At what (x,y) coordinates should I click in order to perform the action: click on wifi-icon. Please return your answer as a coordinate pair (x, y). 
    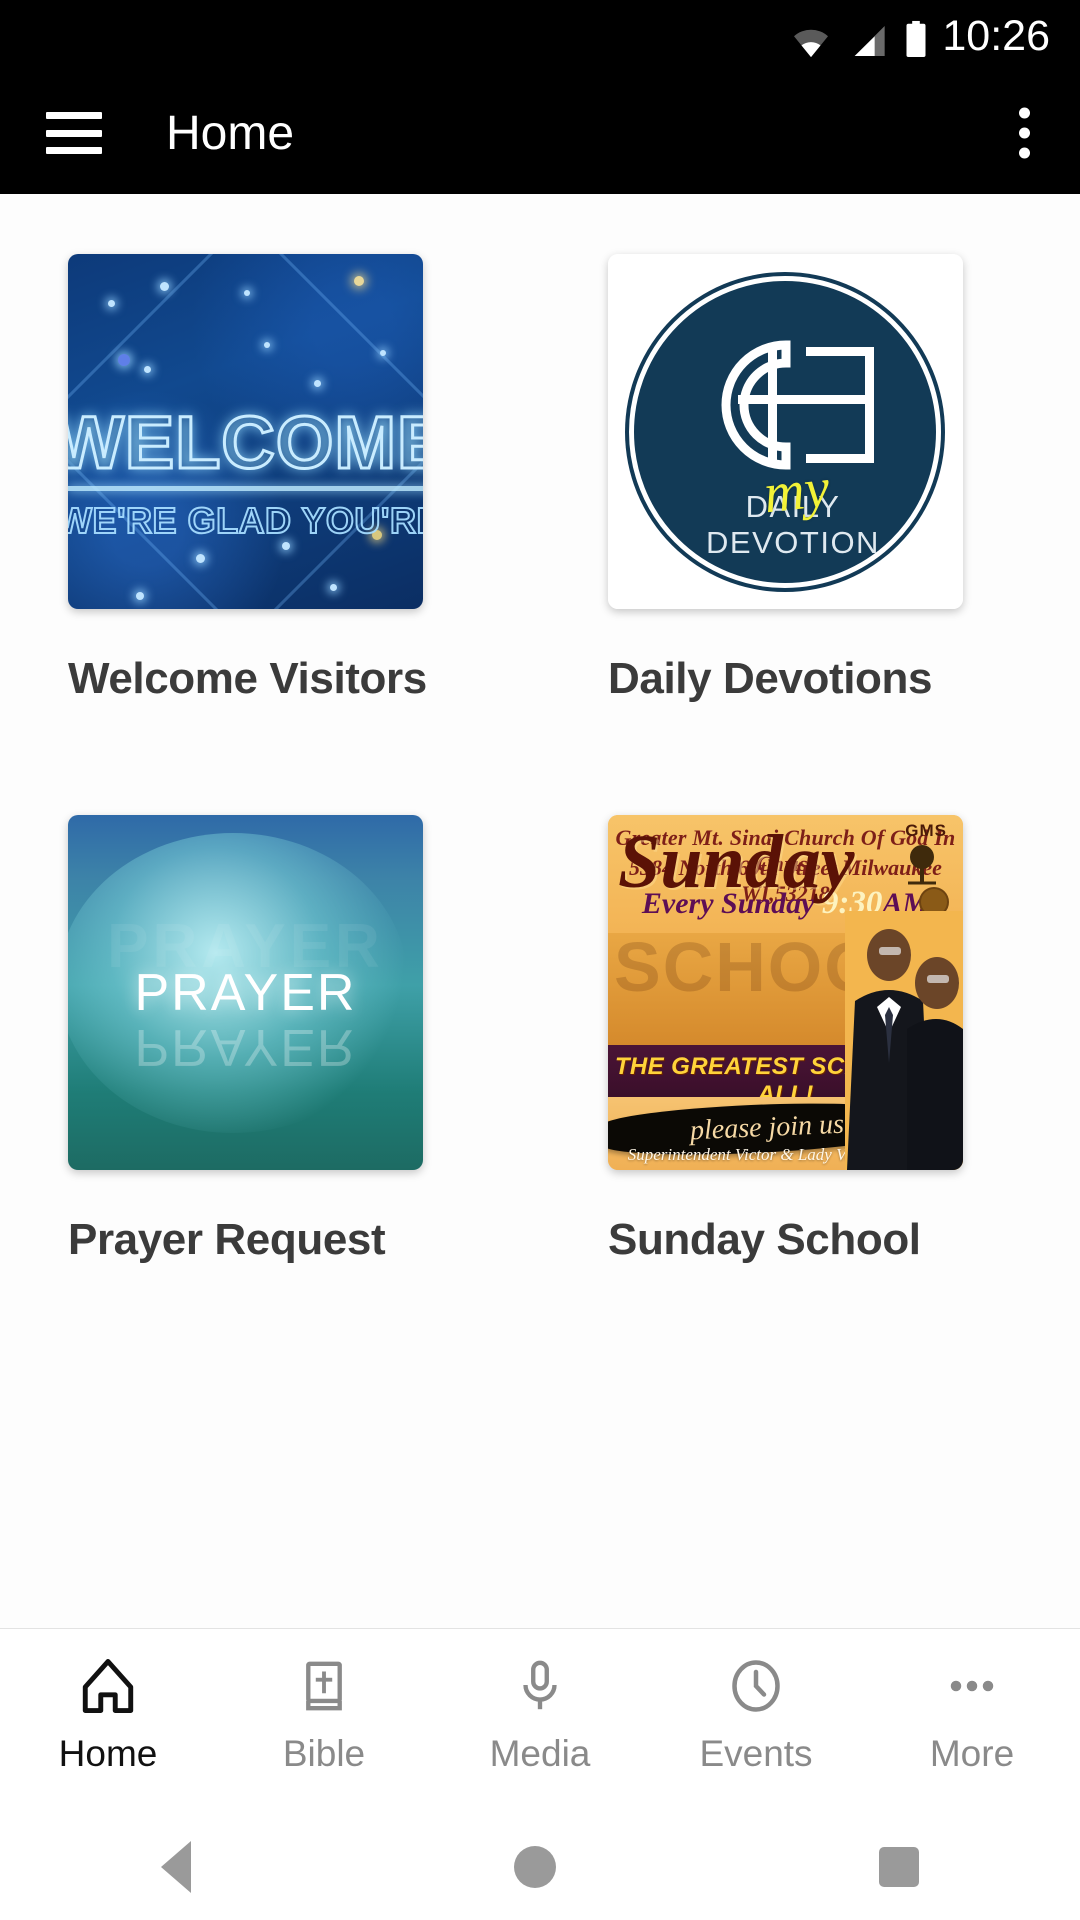
    Looking at the image, I should click on (811, 43).